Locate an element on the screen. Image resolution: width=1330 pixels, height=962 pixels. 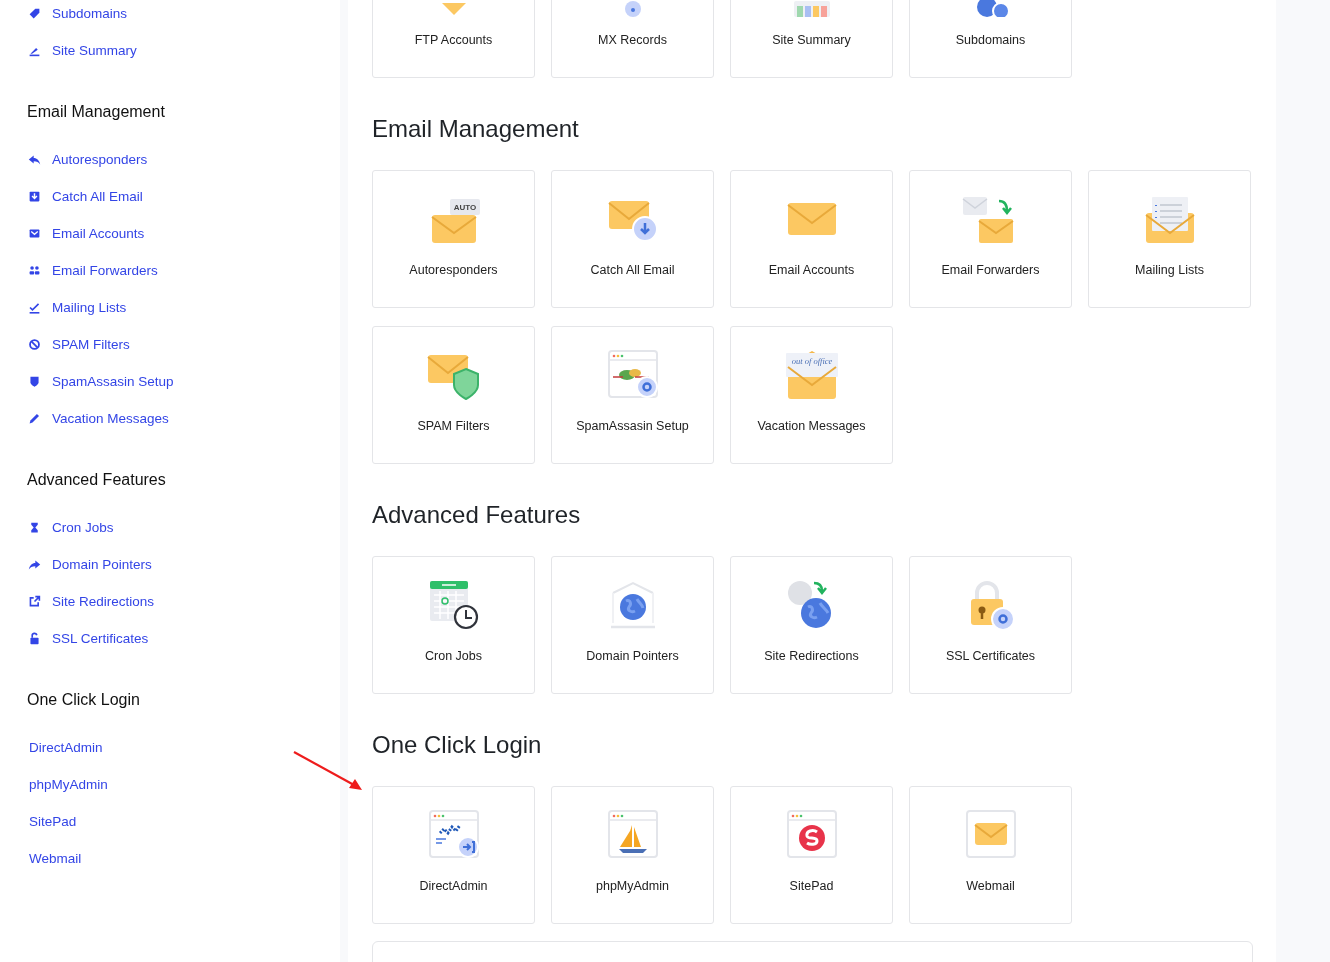
section-heading: One Click Login is located at coordinates (457, 745).